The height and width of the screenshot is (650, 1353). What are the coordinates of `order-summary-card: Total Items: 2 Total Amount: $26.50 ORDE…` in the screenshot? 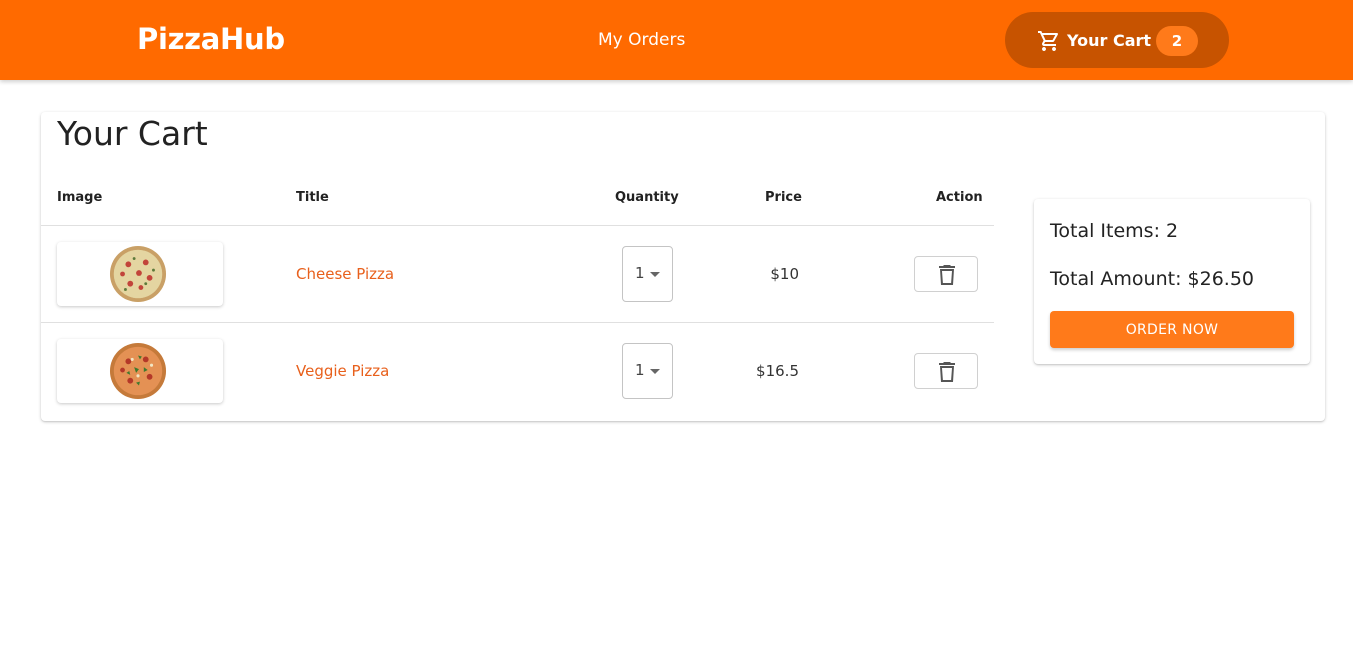 It's located at (1172, 281).